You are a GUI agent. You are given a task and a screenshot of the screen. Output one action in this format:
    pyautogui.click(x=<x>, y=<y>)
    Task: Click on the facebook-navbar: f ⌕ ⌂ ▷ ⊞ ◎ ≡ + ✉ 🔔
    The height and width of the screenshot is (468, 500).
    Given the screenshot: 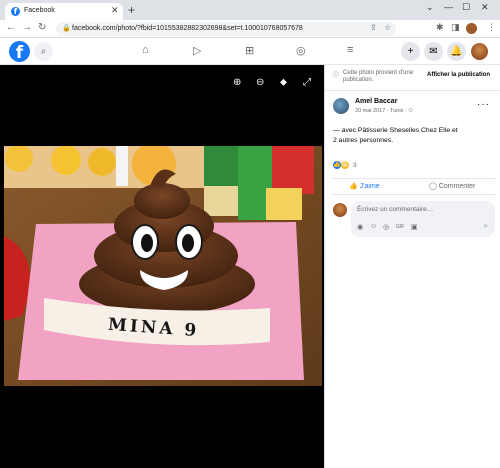 What is the action you would take?
    pyautogui.click(x=250, y=51)
    